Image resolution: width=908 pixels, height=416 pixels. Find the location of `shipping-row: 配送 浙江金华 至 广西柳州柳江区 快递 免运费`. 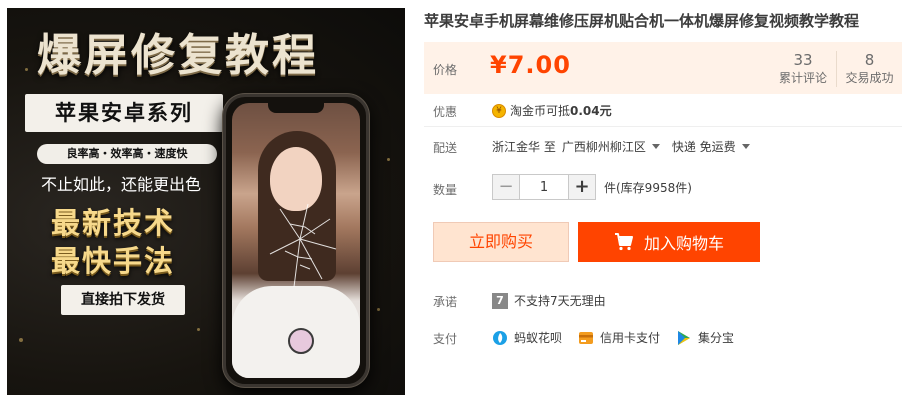

shipping-row: 配送 浙江金华 至 广西柳州柳江区 快递 免运费 is located at coordinates (663, 146).